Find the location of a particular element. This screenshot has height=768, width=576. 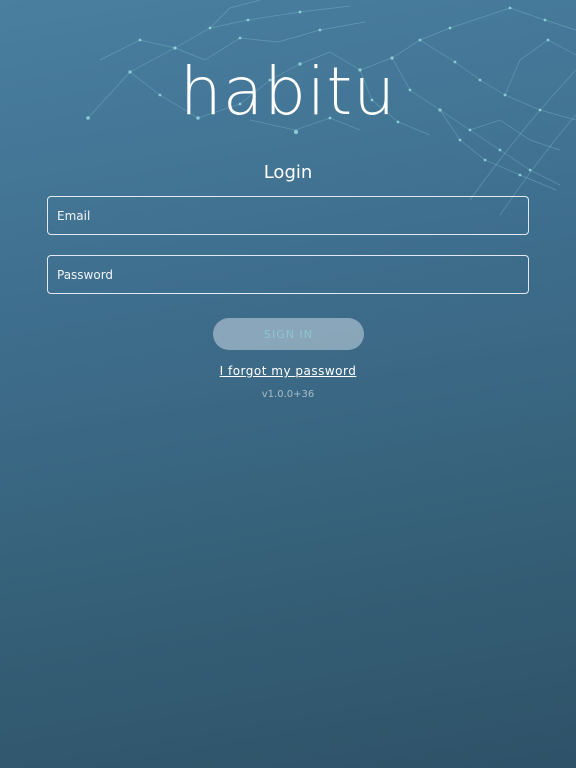

login-title: Login is located at coordinates (288, 172).